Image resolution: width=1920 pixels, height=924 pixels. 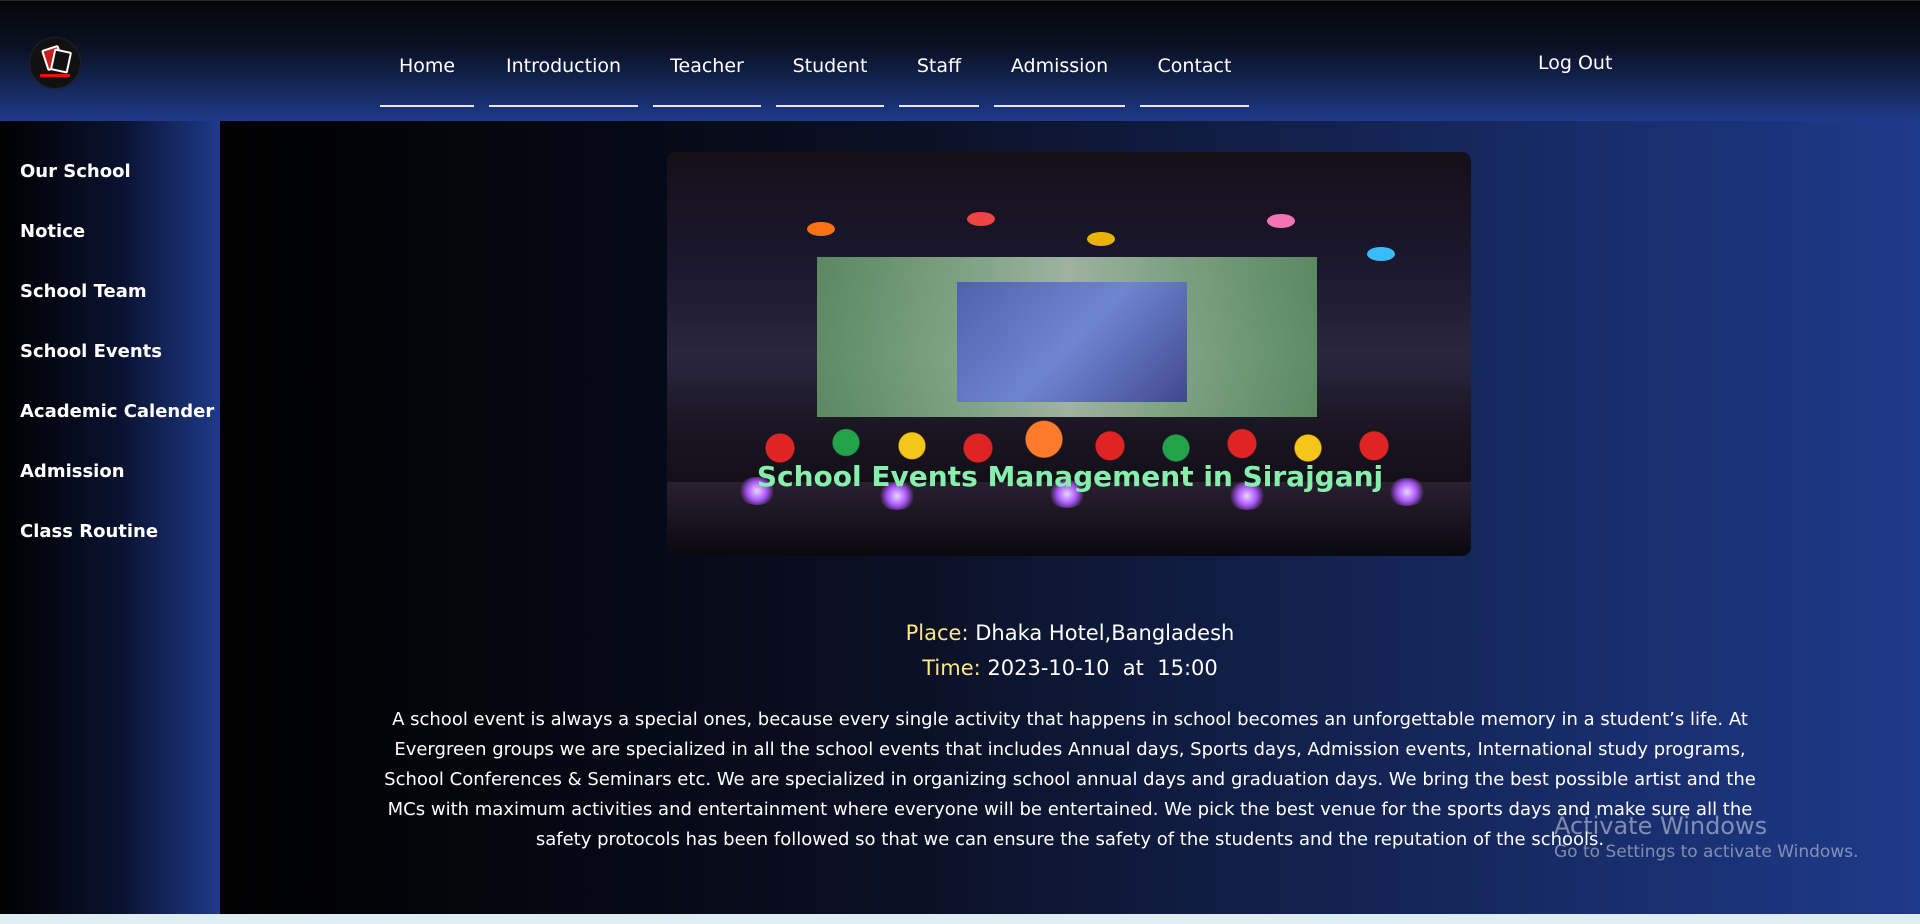 I want to click on page-bottom-strip, so click(x=960, y=919).